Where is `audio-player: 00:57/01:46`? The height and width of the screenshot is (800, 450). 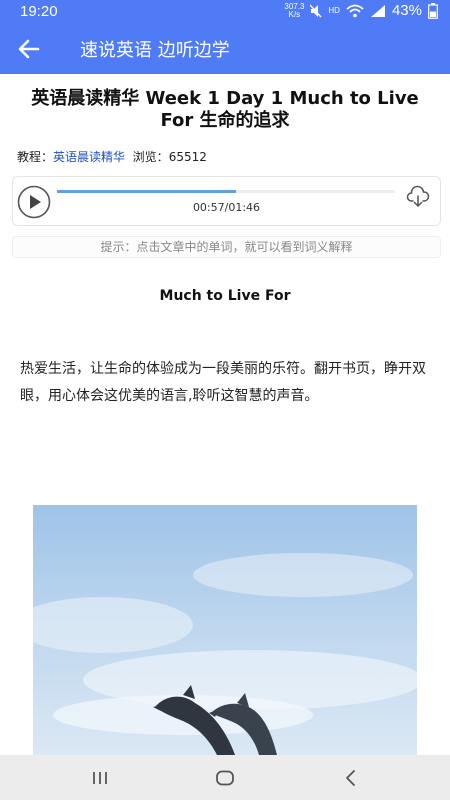
audio-player: 00:57/01:46 is located at coordinates (226, 201).